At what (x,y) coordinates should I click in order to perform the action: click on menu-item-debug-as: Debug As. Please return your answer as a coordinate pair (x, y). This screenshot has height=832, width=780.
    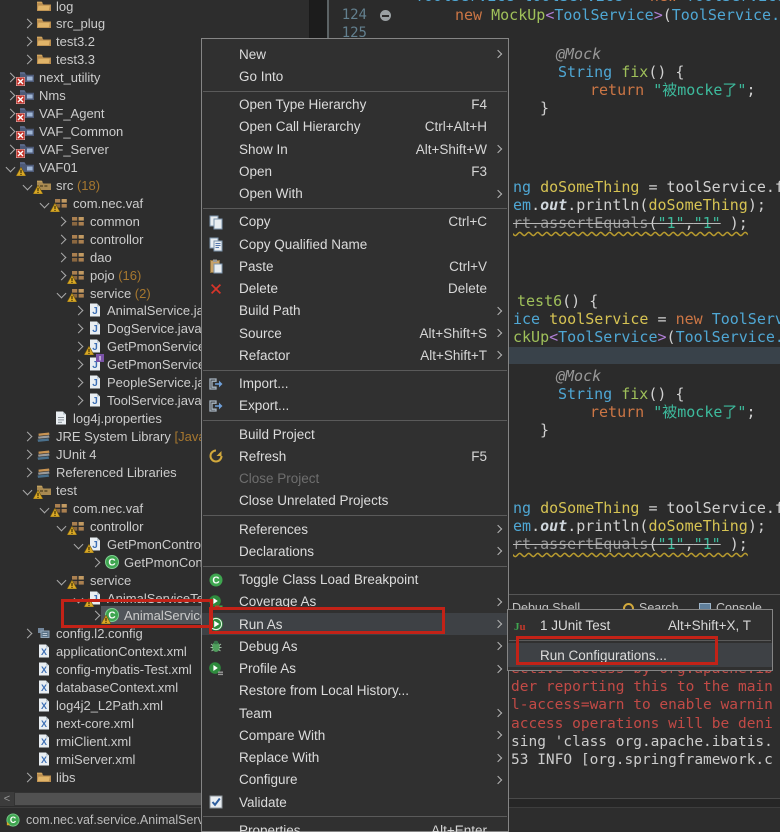
    Looking at the image, I should click on (355, 646).